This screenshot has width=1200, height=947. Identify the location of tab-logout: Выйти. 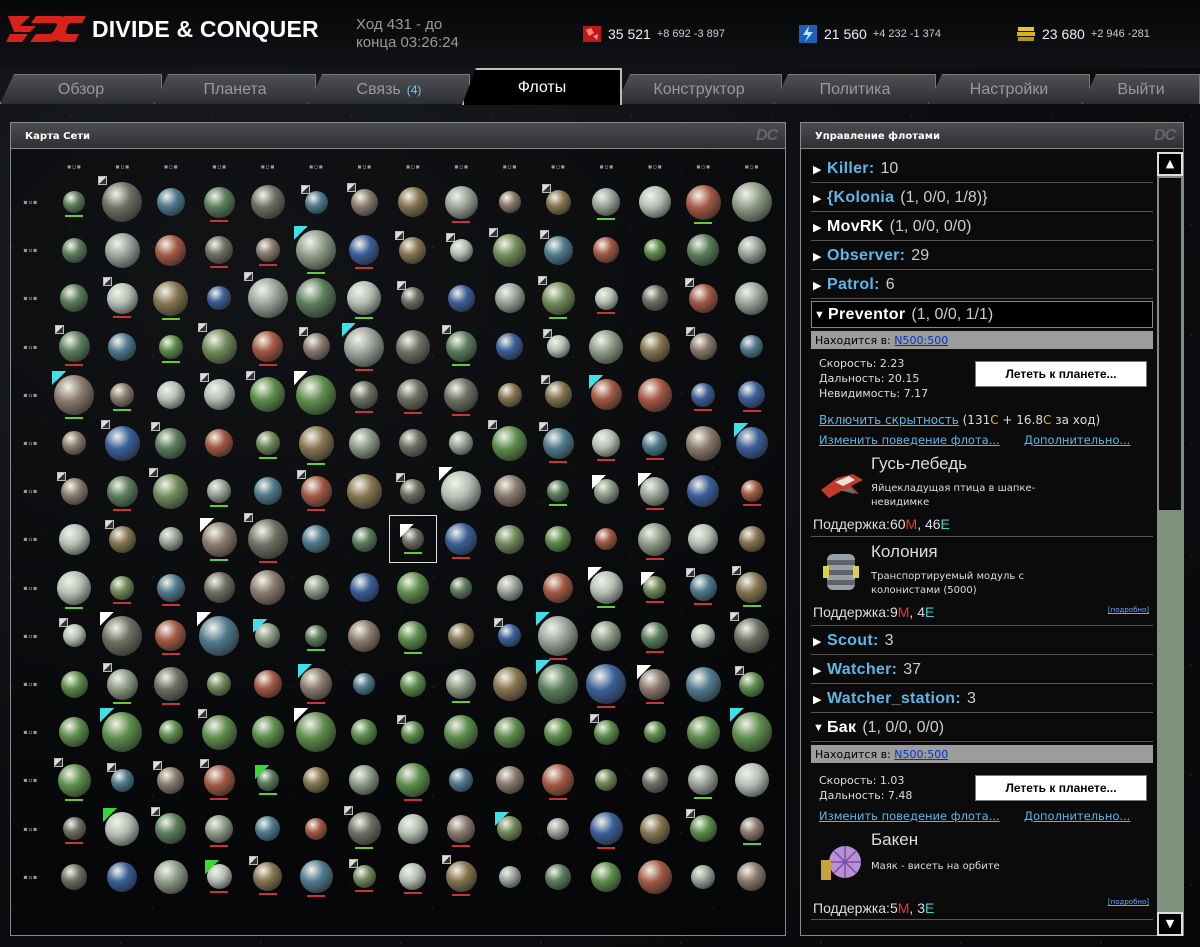
(1141, 89).